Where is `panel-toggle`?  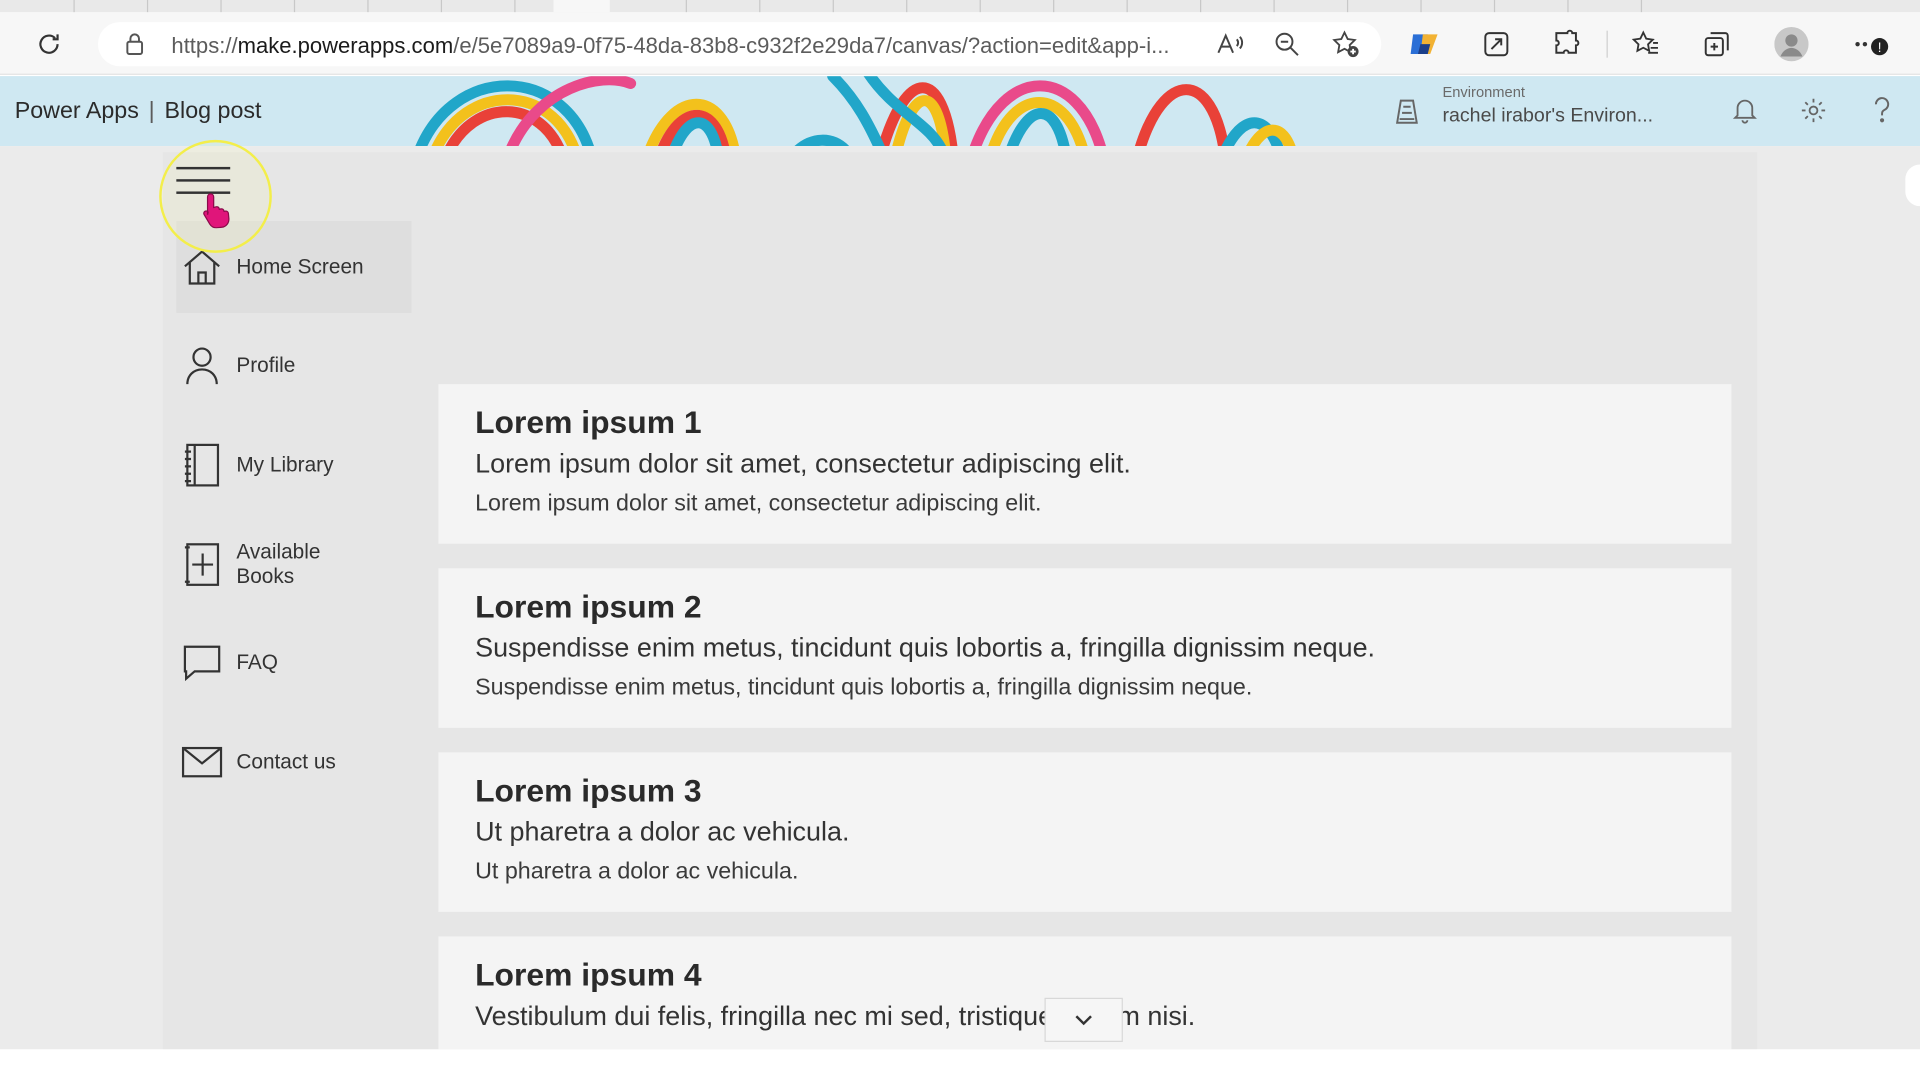 panel-toggle is located at coordinates (1912, 185).